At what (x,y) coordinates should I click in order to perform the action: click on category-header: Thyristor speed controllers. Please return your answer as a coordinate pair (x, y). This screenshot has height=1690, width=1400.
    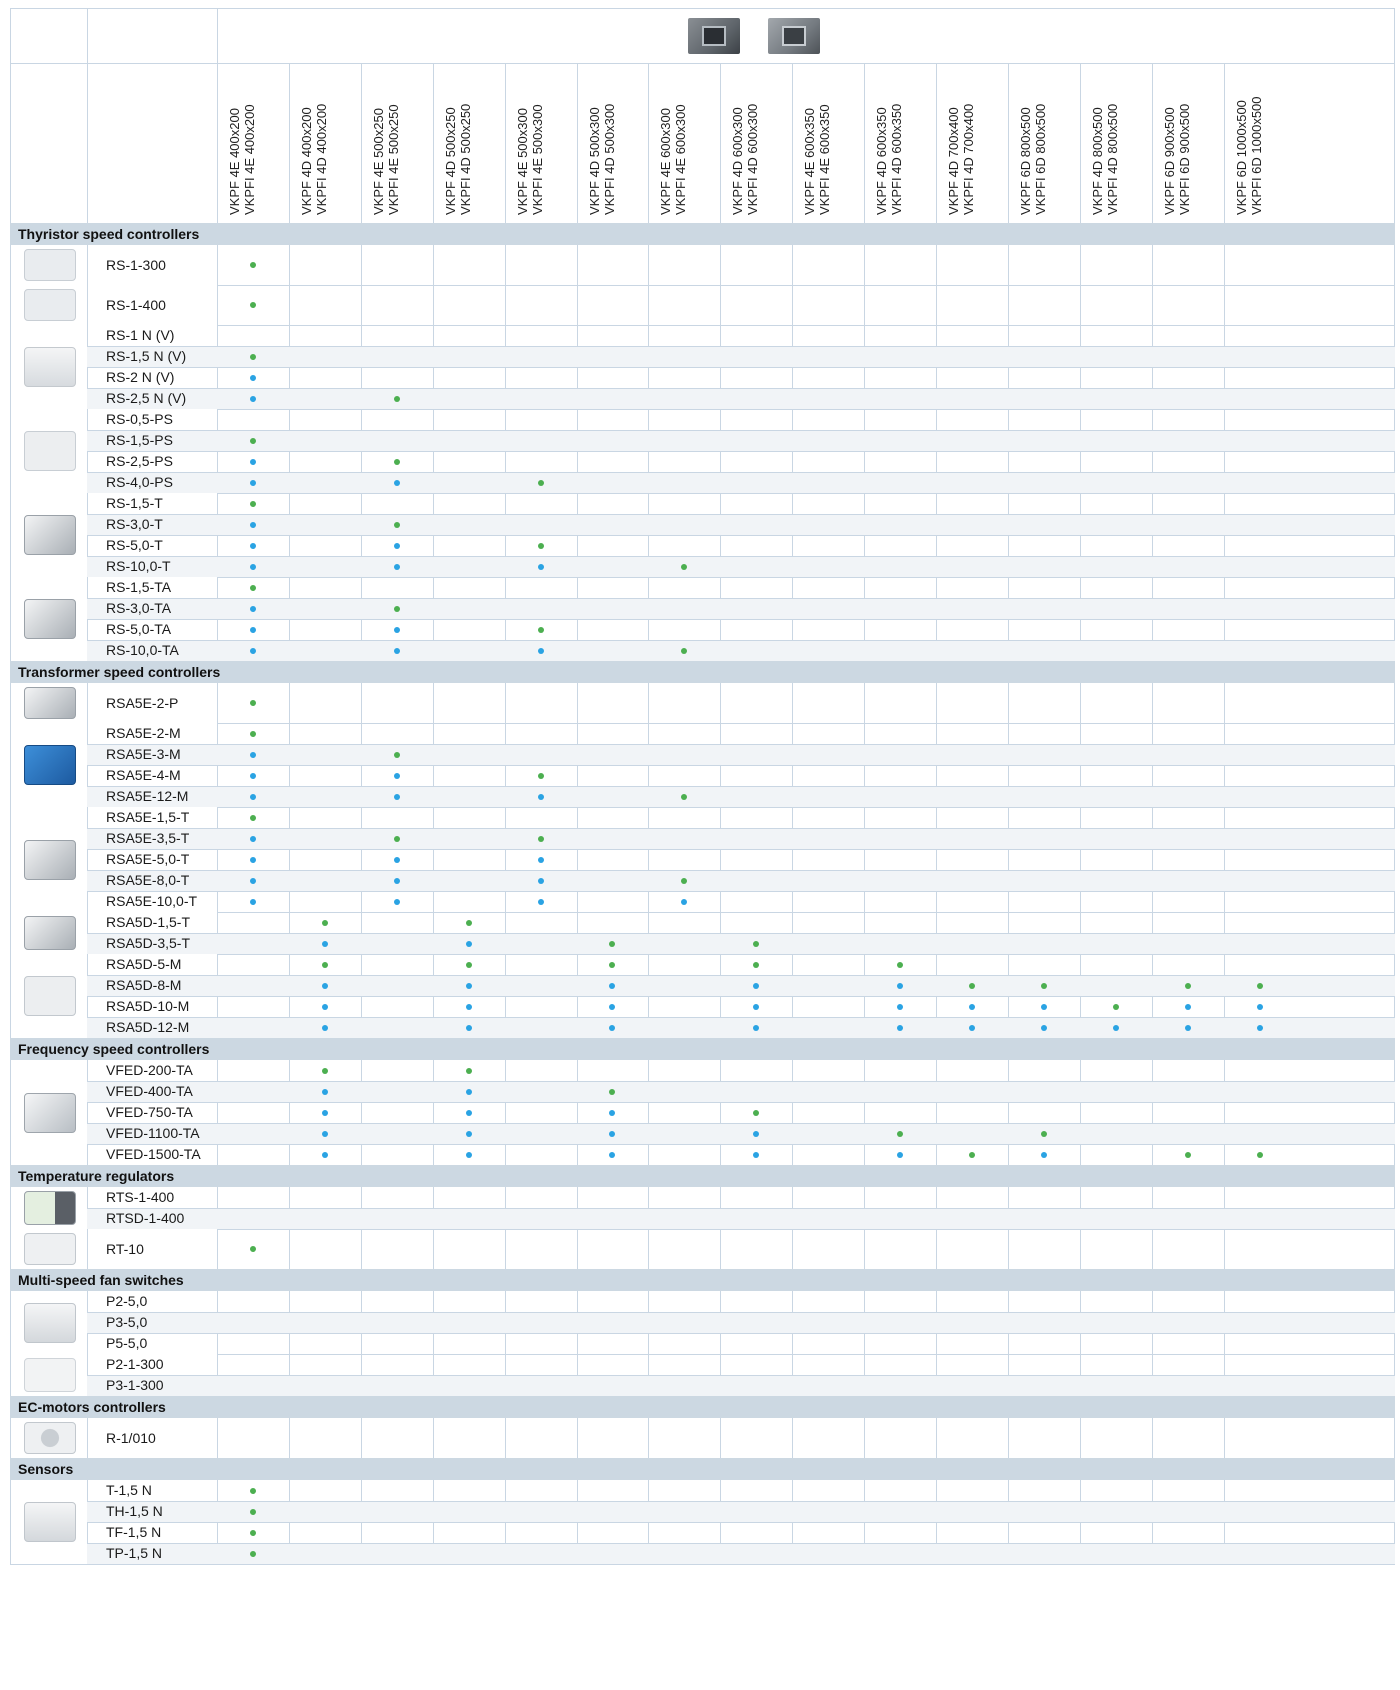
    Looking at the image, I should click on (702, 234).